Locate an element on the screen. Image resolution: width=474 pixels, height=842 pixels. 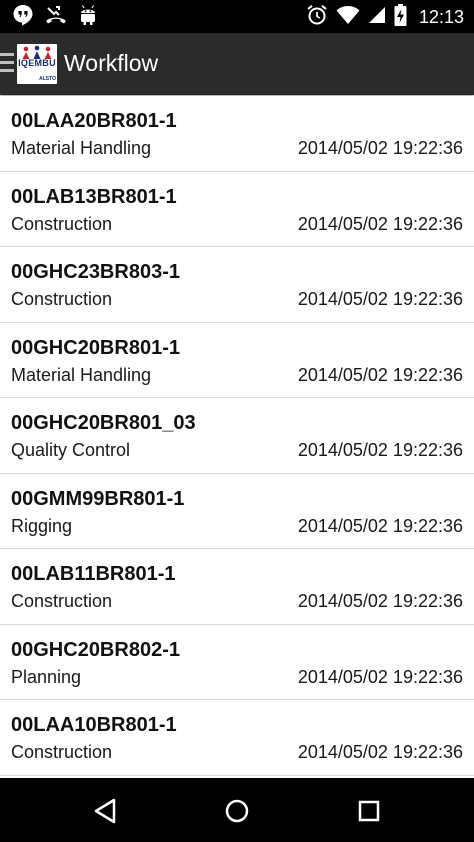
logo-text: IQEMBU is located at coordinates (37, 63).